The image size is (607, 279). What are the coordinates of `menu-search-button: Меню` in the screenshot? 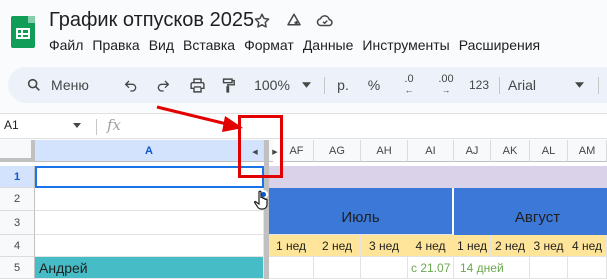 It's located at (61, 85).